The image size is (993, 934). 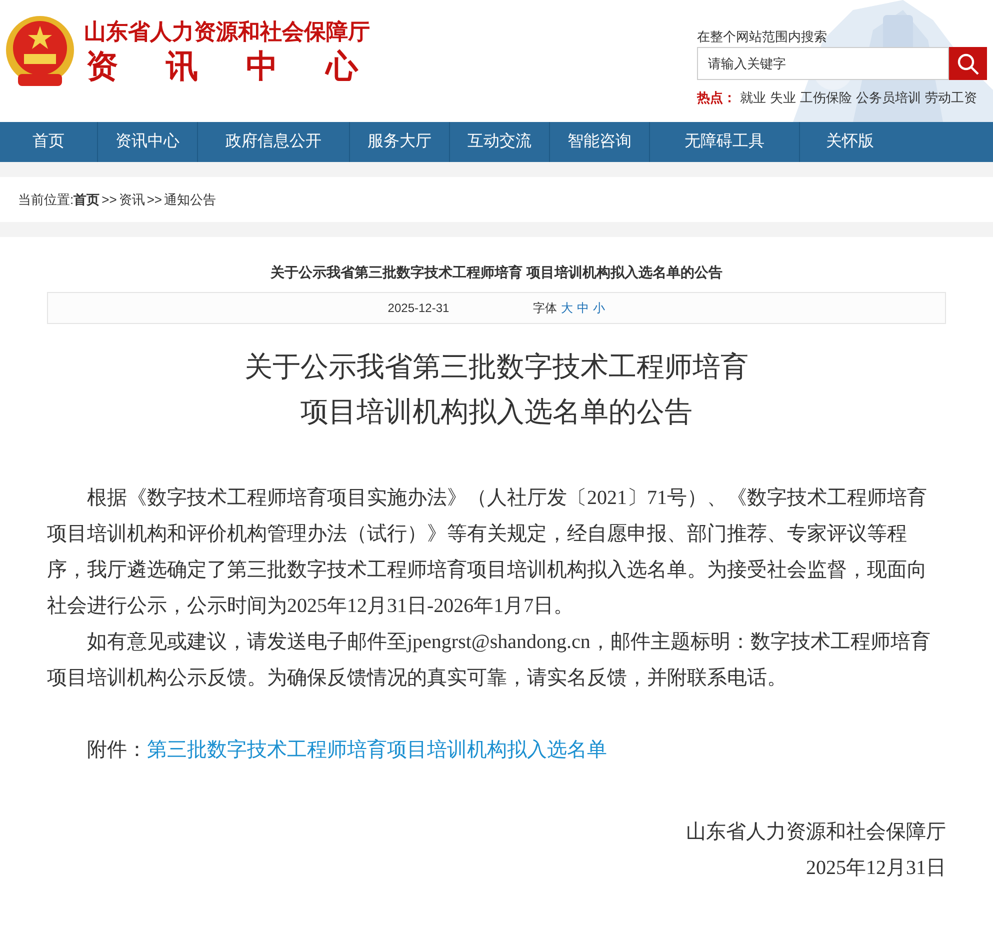 I want to click on hot-link: 就业, so click(x=753, y=98).